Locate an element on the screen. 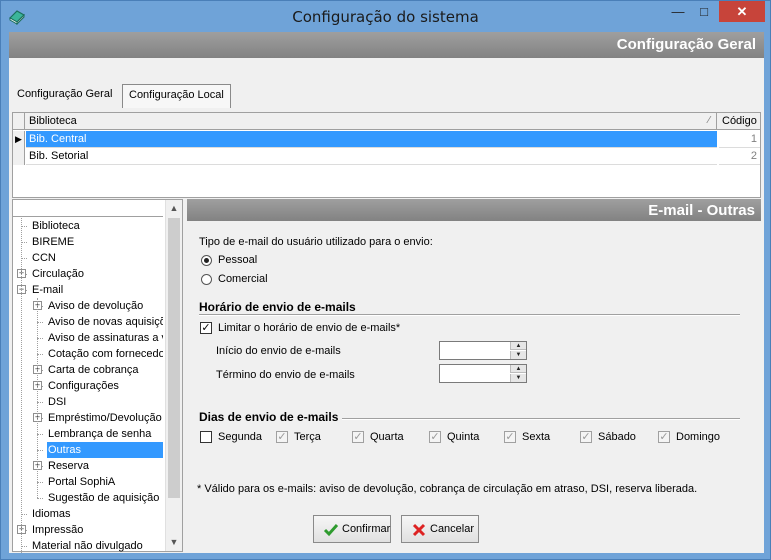  inicio-label: Início do envio de e-mails is located at coordinates (278, 351).